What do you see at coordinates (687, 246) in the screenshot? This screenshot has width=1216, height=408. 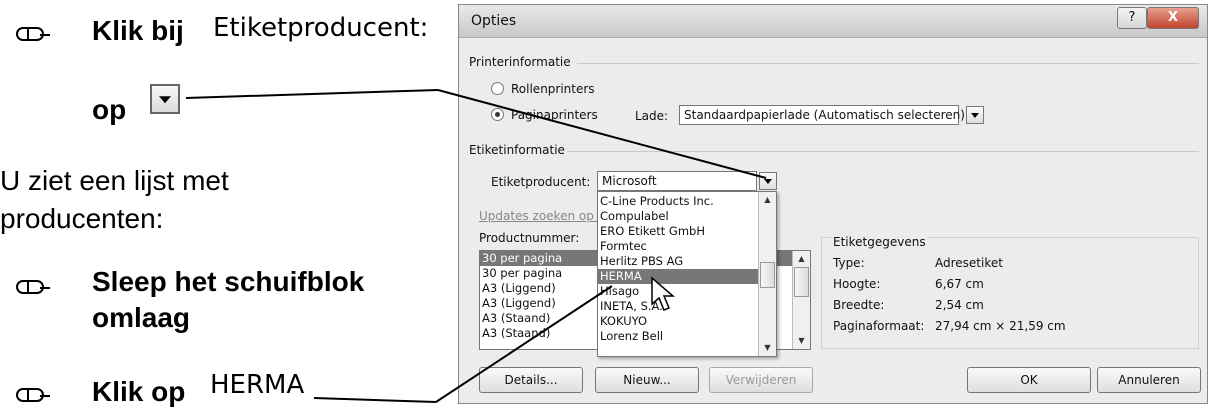 I see `vendor-option: Formtec` at bounding box center [687, 246].